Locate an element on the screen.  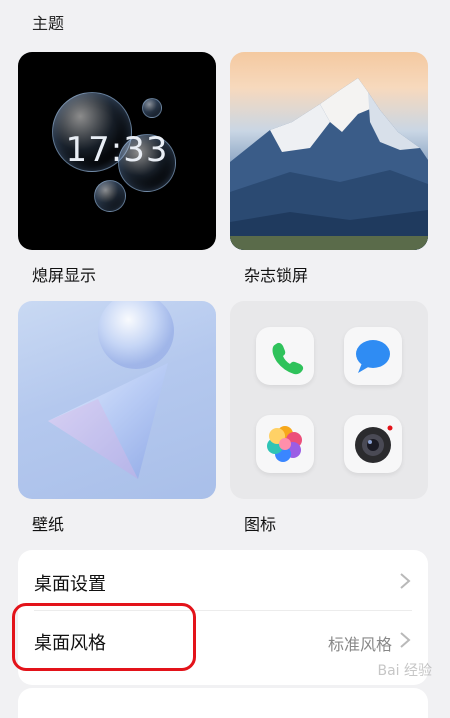
icons-label: 图标 is located at coordinates (260, 524).